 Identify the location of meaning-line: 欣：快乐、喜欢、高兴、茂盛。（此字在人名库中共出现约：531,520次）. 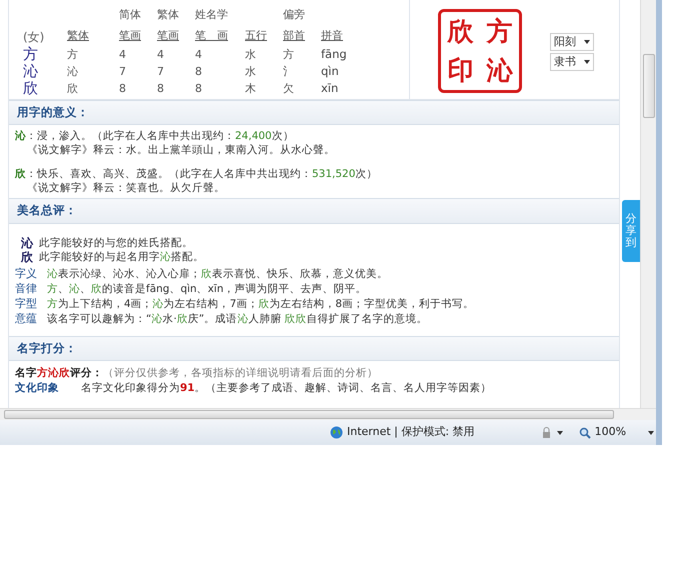
(196, 174).